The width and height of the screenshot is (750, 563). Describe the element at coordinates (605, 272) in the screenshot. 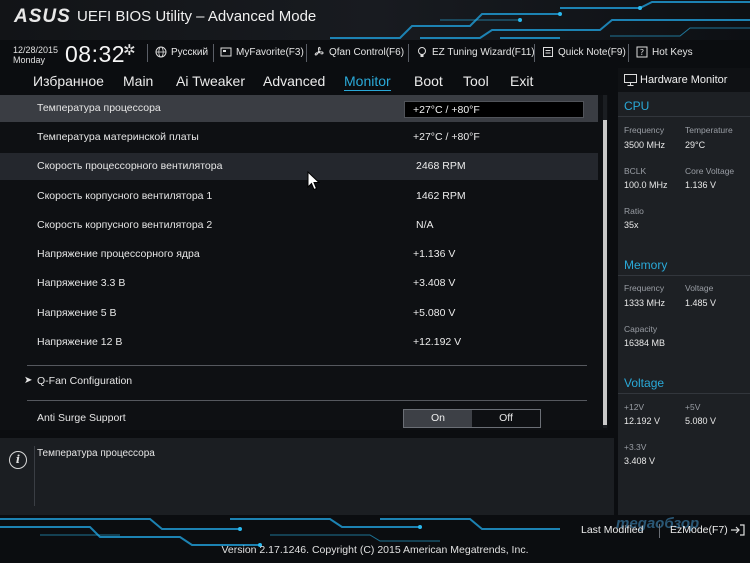

I see `scrollbar-thumb` at that location.